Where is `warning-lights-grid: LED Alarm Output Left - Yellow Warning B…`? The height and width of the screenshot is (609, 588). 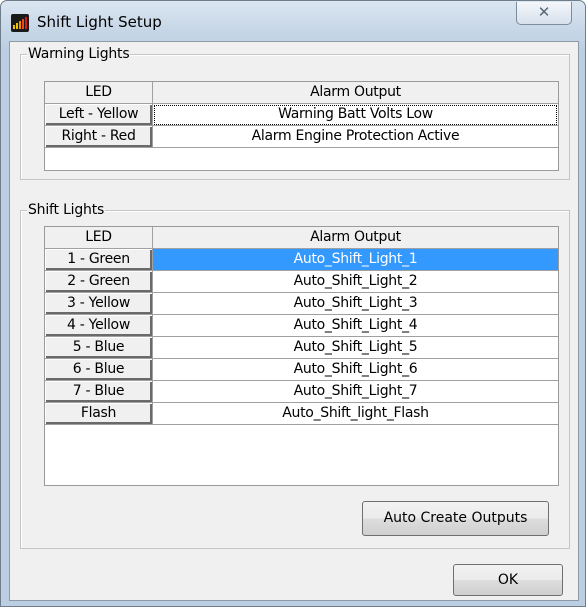 warning-lights-grid: LED Alarm Output Left - Yellow Warning B… is located at coordinates (301, 126).